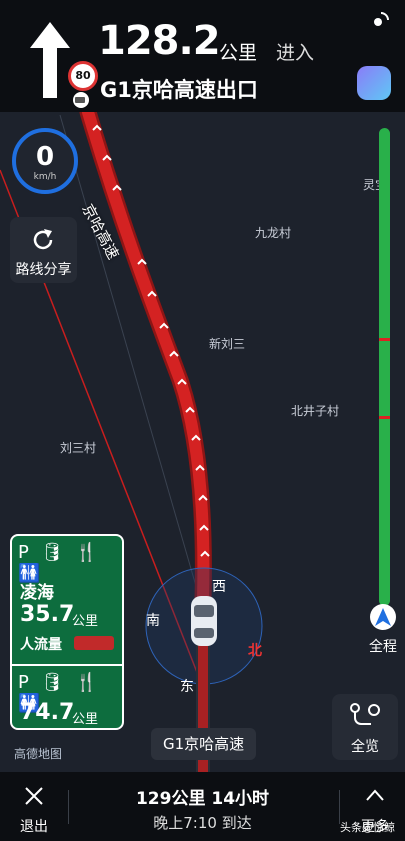  I want to click on place-label: 刘三村, so click(78, 448).